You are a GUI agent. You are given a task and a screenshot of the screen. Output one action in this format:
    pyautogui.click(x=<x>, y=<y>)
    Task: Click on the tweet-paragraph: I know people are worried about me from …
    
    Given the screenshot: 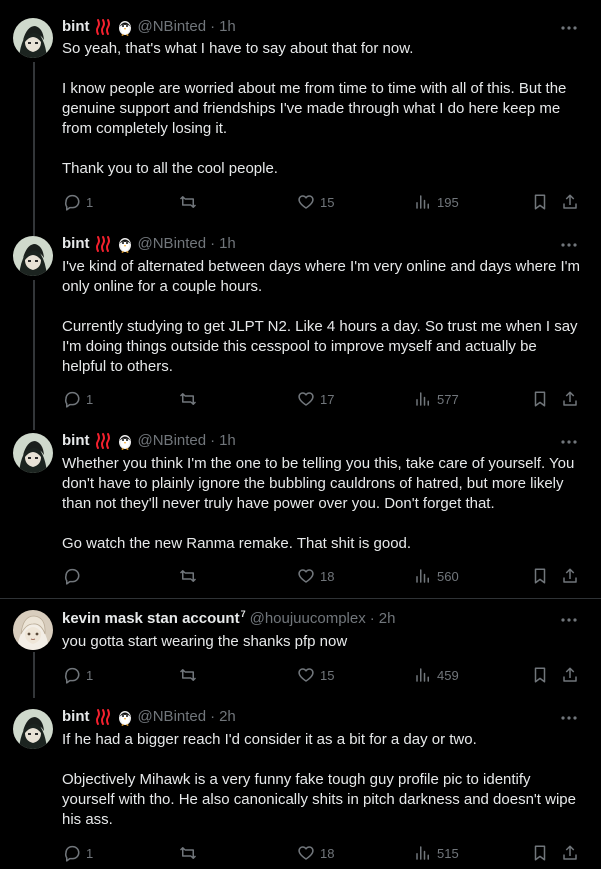 What is the action you would take?
    pyautogui.click(x=314, y=108)
    